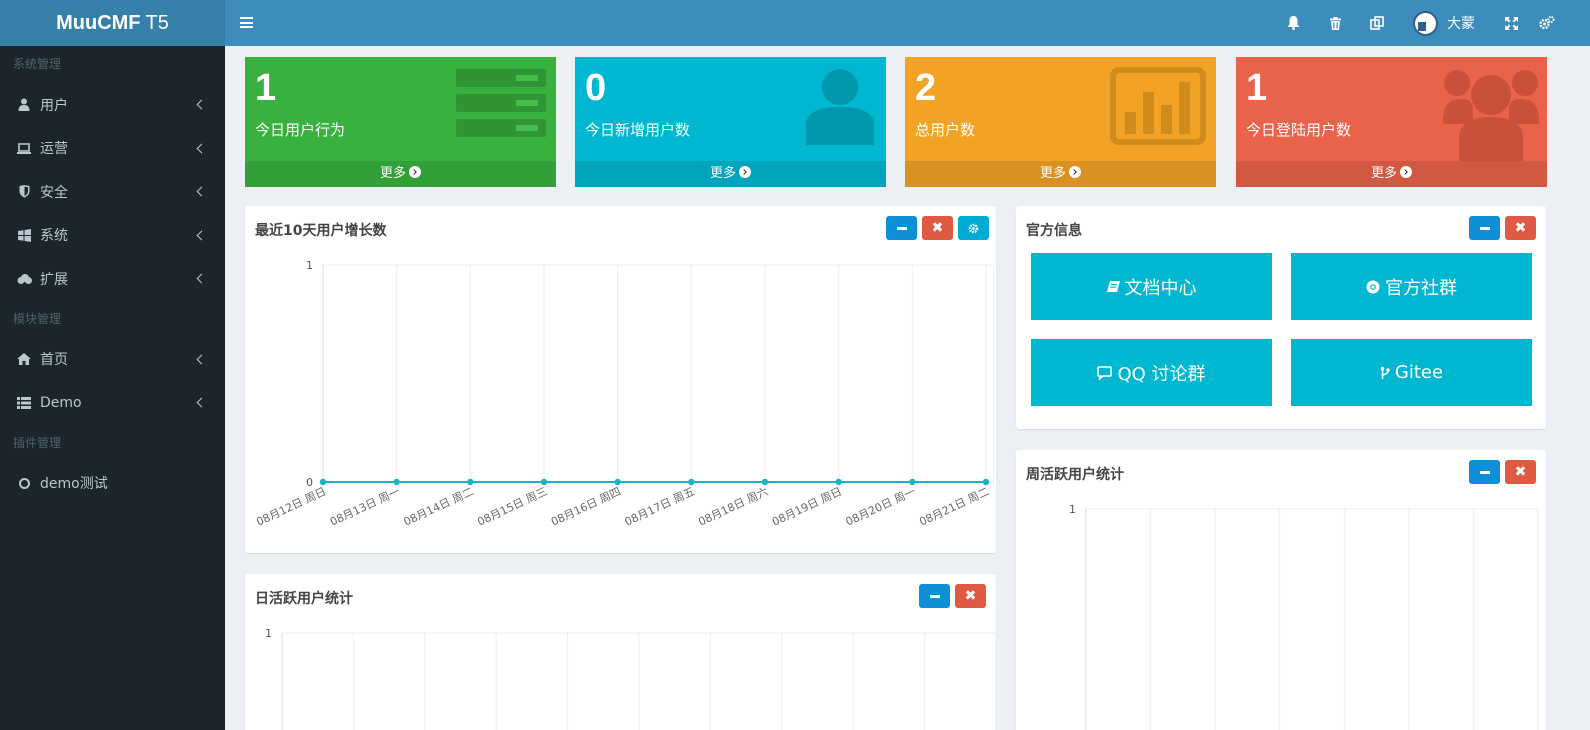  Describe the element at coordinates (1547, 23) in the screenshot. I see `gears-icon` at that location.